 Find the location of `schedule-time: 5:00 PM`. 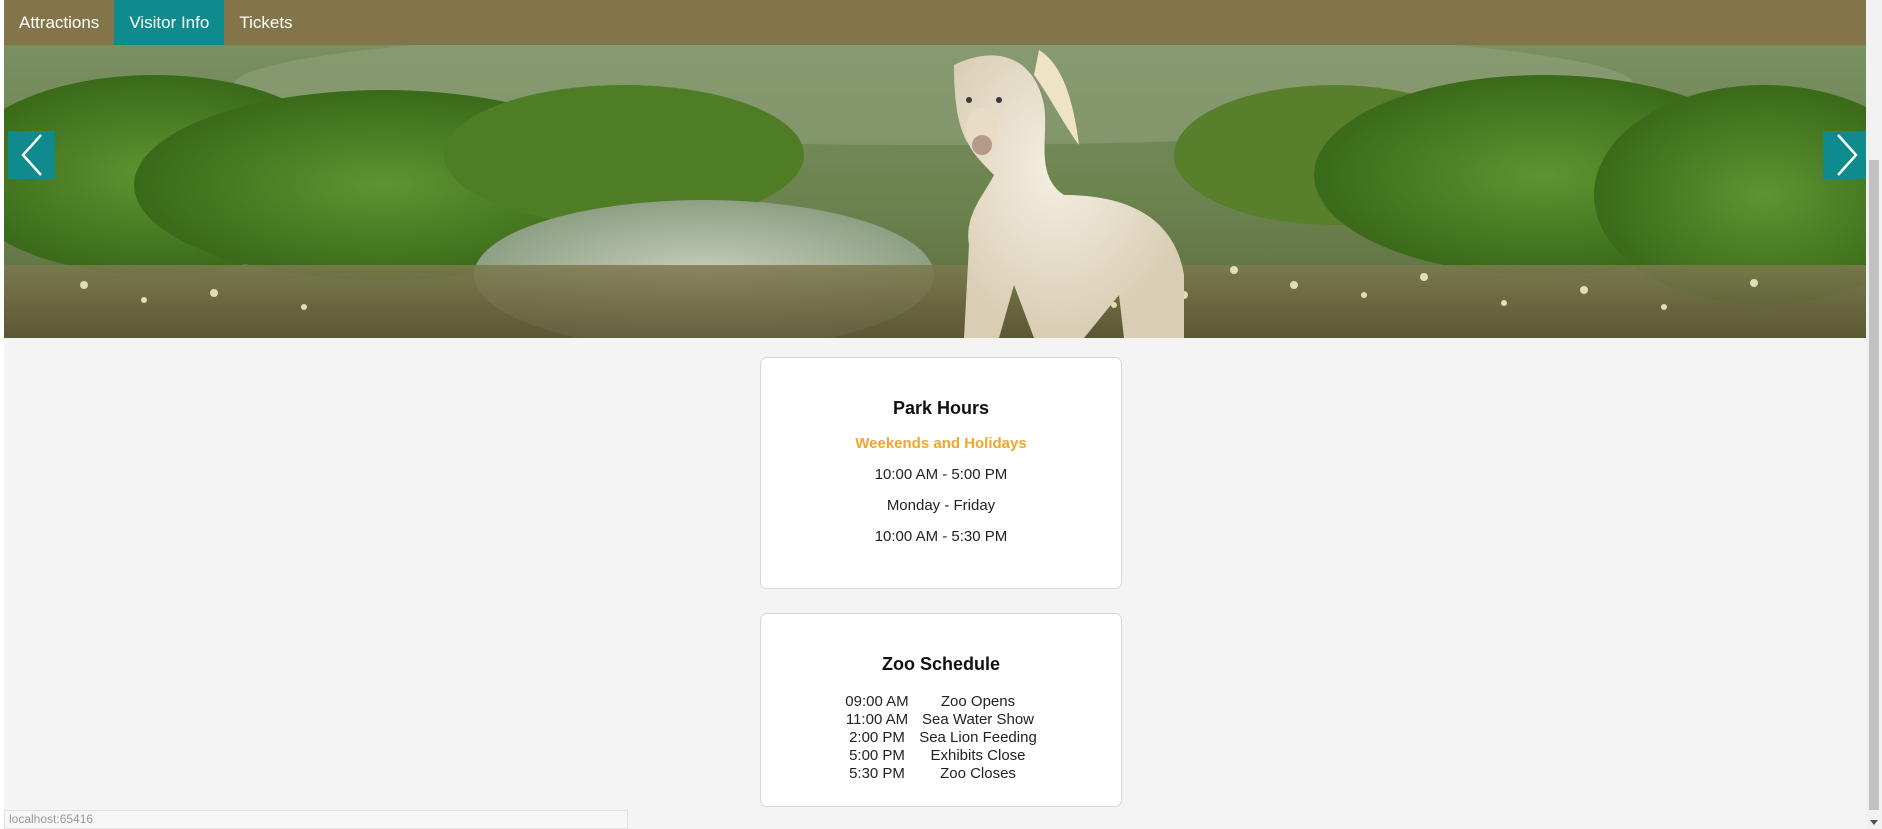

schedule-time: 5:00 PM is located at coordinates (877, 755).